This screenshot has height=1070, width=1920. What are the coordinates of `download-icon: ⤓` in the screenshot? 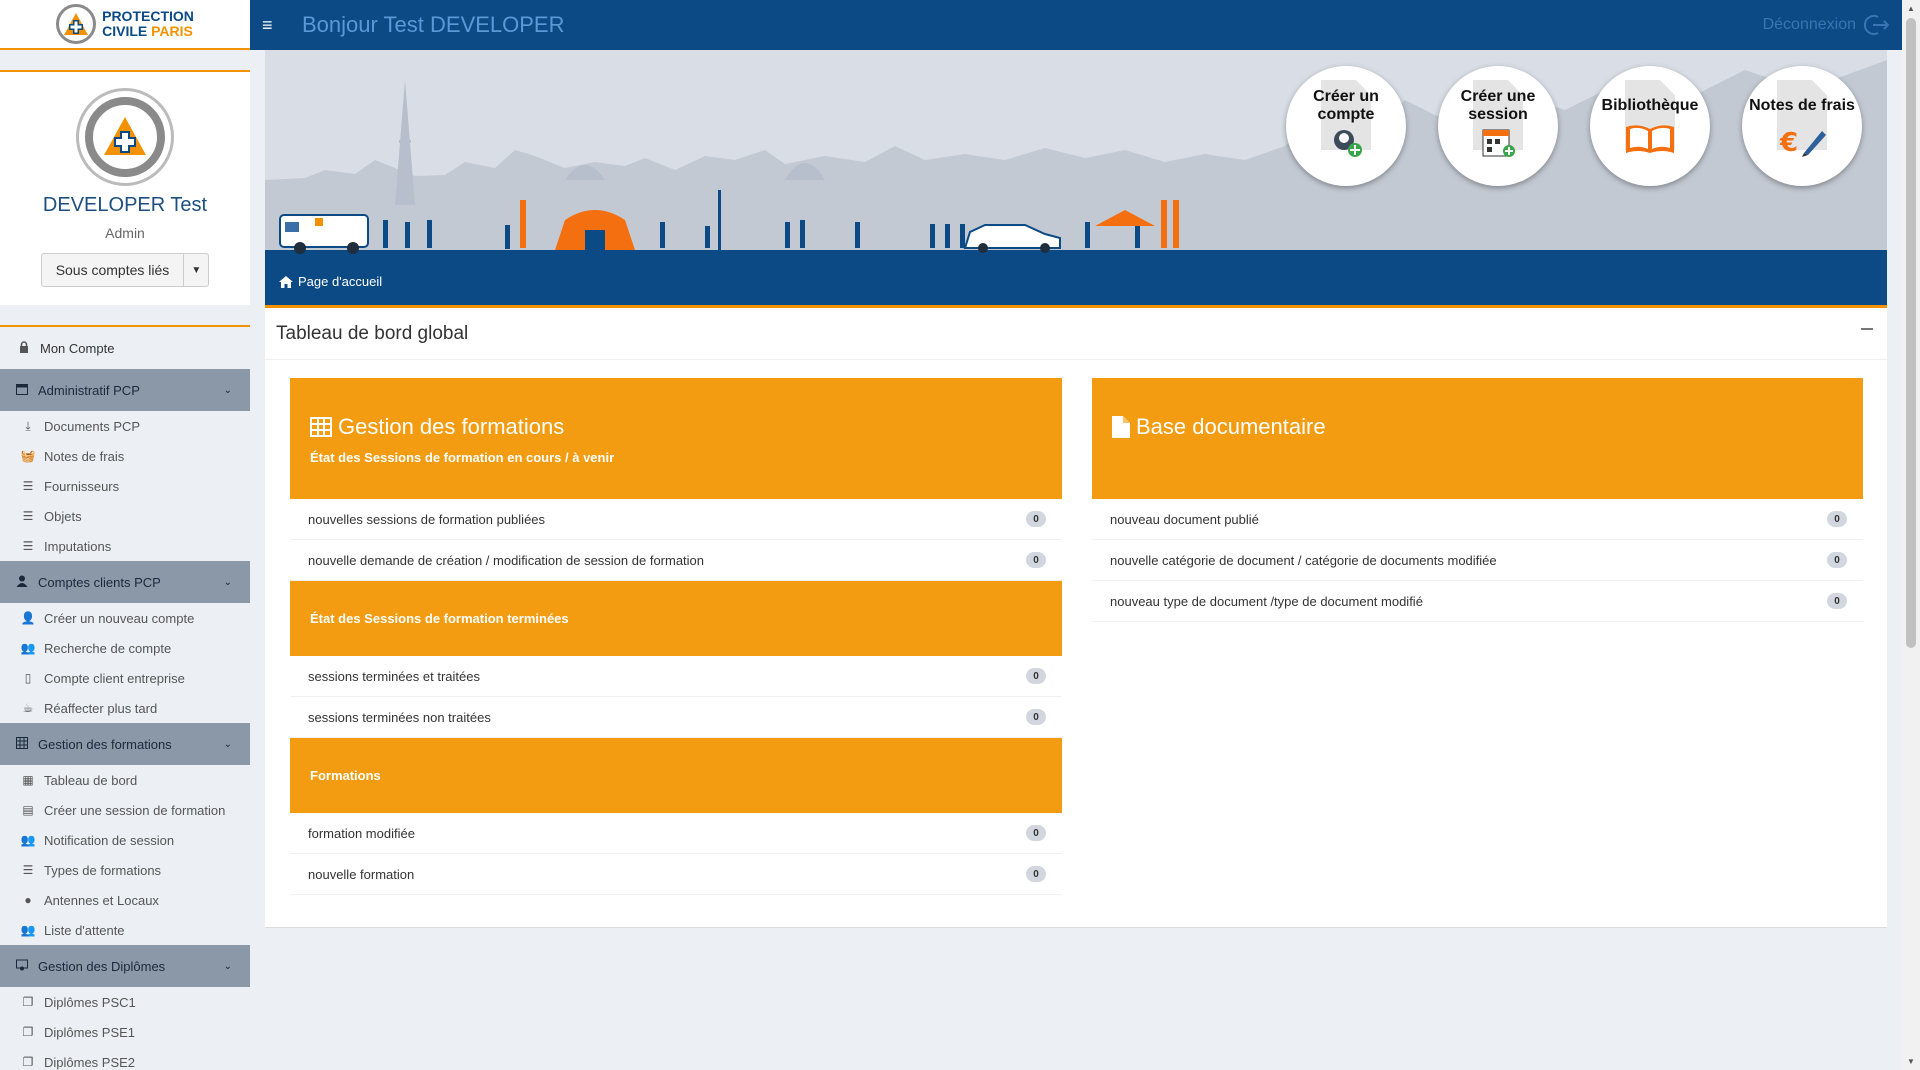 It's located at (28, 425).